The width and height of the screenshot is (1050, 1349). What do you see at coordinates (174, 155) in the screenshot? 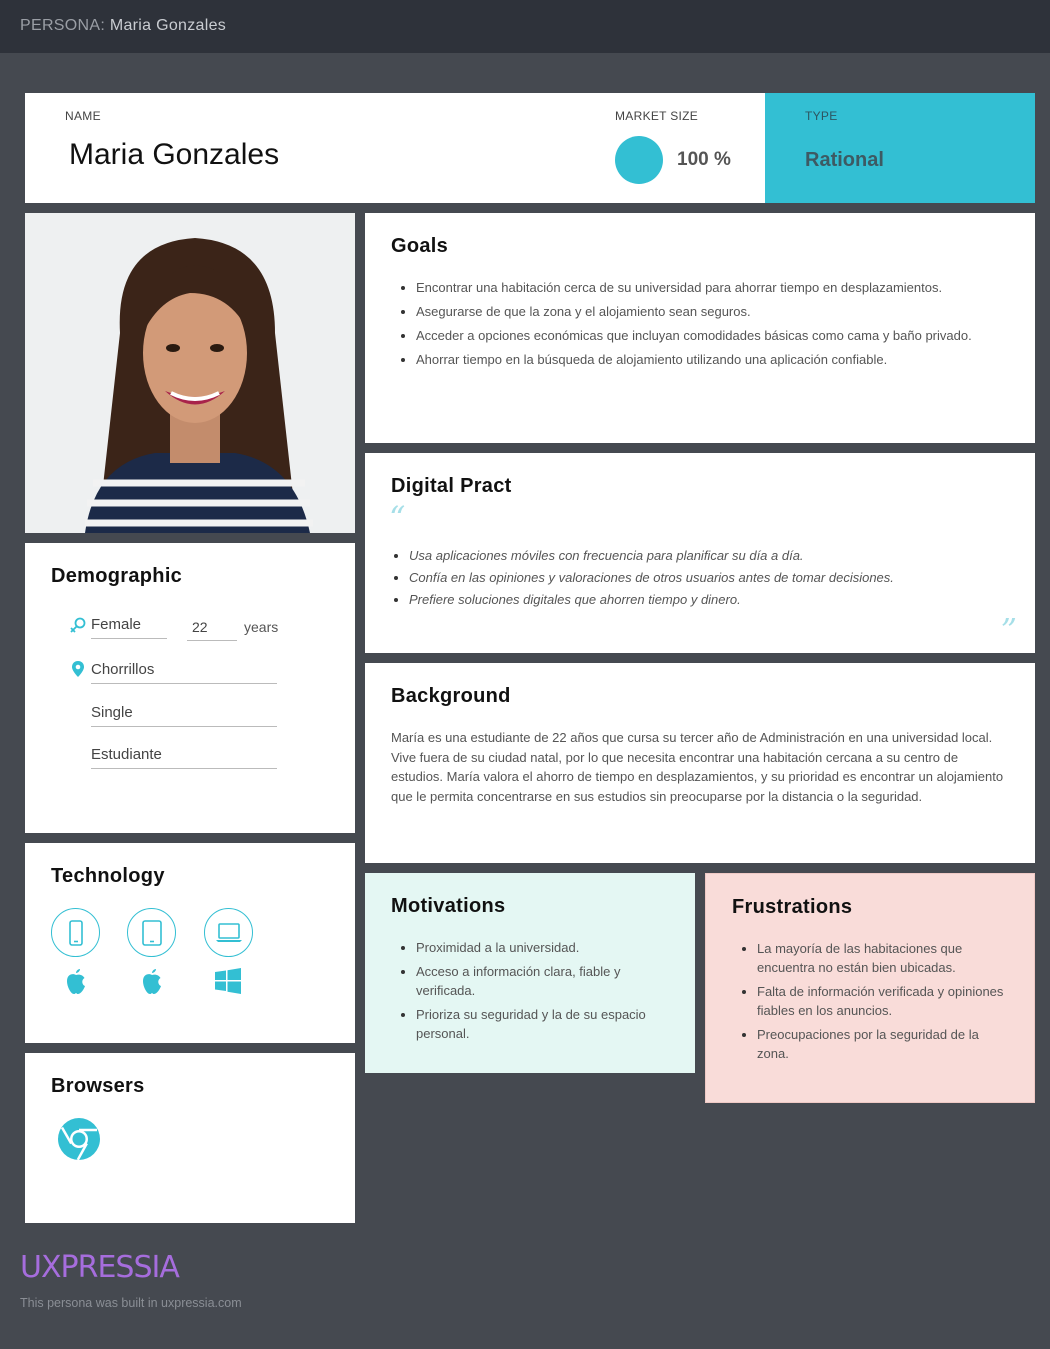
I see `persona-name: Maria Gonzales` at bounding box center [174, 155].